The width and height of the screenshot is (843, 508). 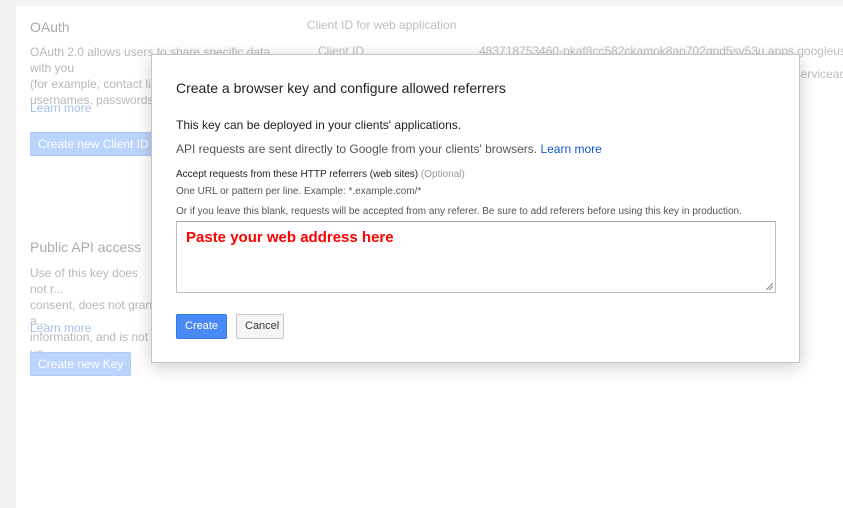 I want to click on oauth-learn-more-link: Learn more, so click(x=60, y=108).